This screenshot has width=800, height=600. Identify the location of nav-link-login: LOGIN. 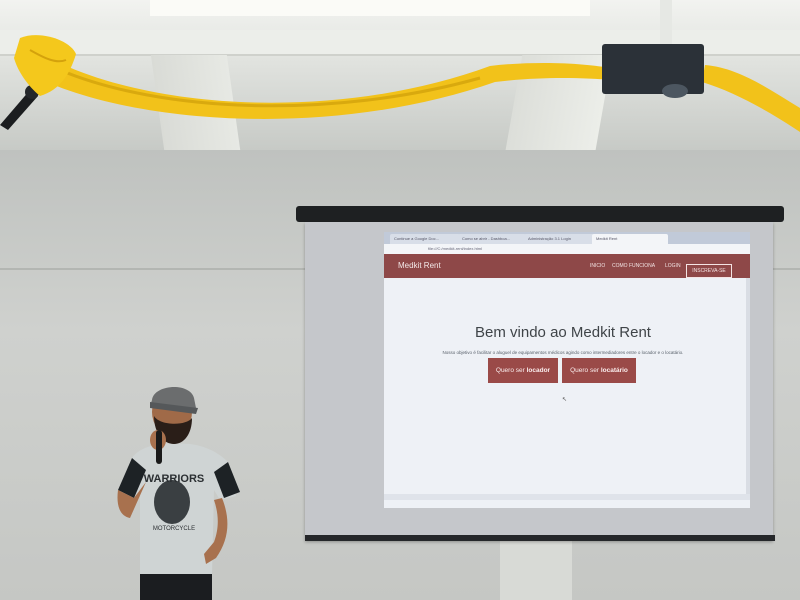
(673, 266).